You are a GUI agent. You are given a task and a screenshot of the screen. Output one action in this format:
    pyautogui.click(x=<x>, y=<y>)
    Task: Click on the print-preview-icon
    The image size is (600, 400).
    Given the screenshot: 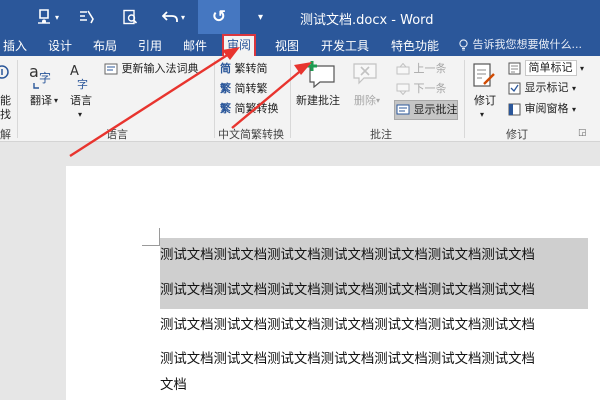 What is the action you would take?
    pyautogui.click(x=130, y=17)
    